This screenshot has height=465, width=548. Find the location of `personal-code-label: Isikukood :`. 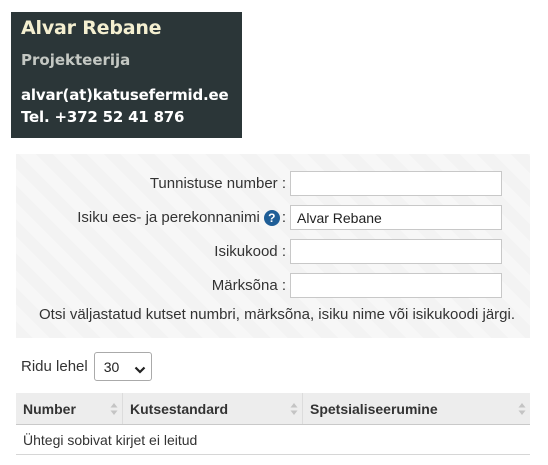

personal-code-label: Isikukood : is located at coordinates (250, 251).